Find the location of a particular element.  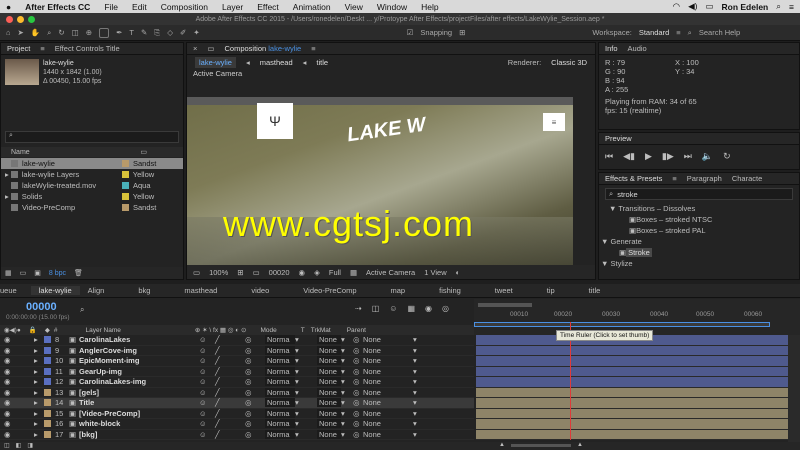

table-row: ◉ ▸ 8 ▣ CarolinaLakes ☺ ╱ ◎ Norma ▾ None ▾ ◎ None ▾ is located at coordinates (237, 340).